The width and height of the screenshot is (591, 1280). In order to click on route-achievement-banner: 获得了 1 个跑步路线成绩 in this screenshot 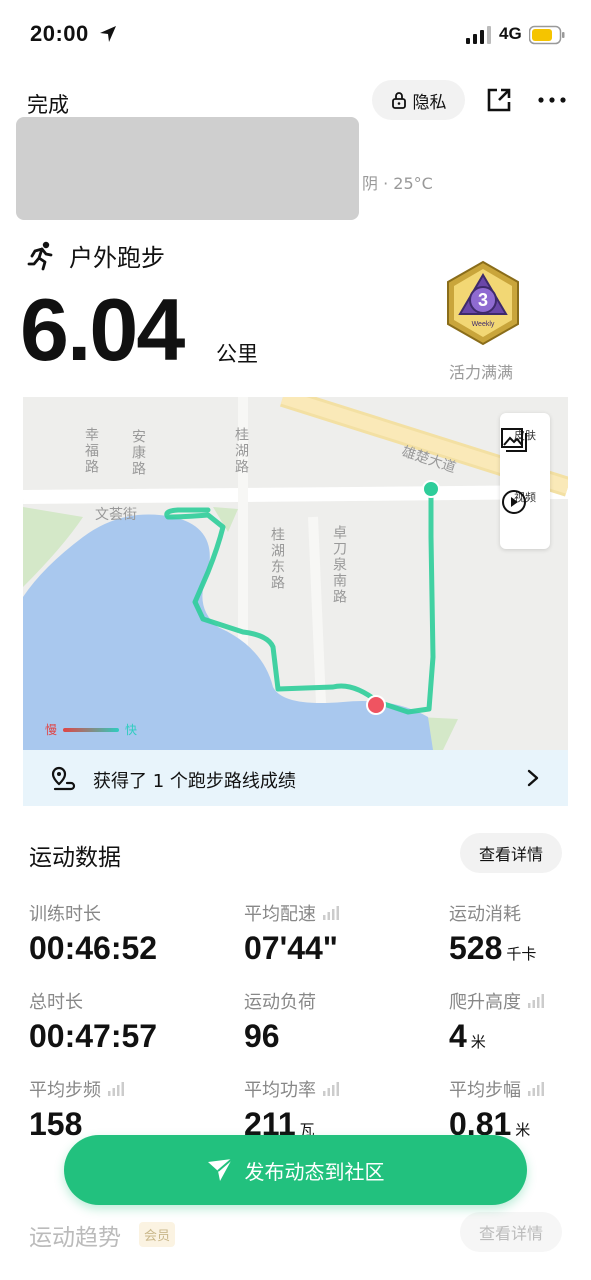, I will do `click(295, 778)`.